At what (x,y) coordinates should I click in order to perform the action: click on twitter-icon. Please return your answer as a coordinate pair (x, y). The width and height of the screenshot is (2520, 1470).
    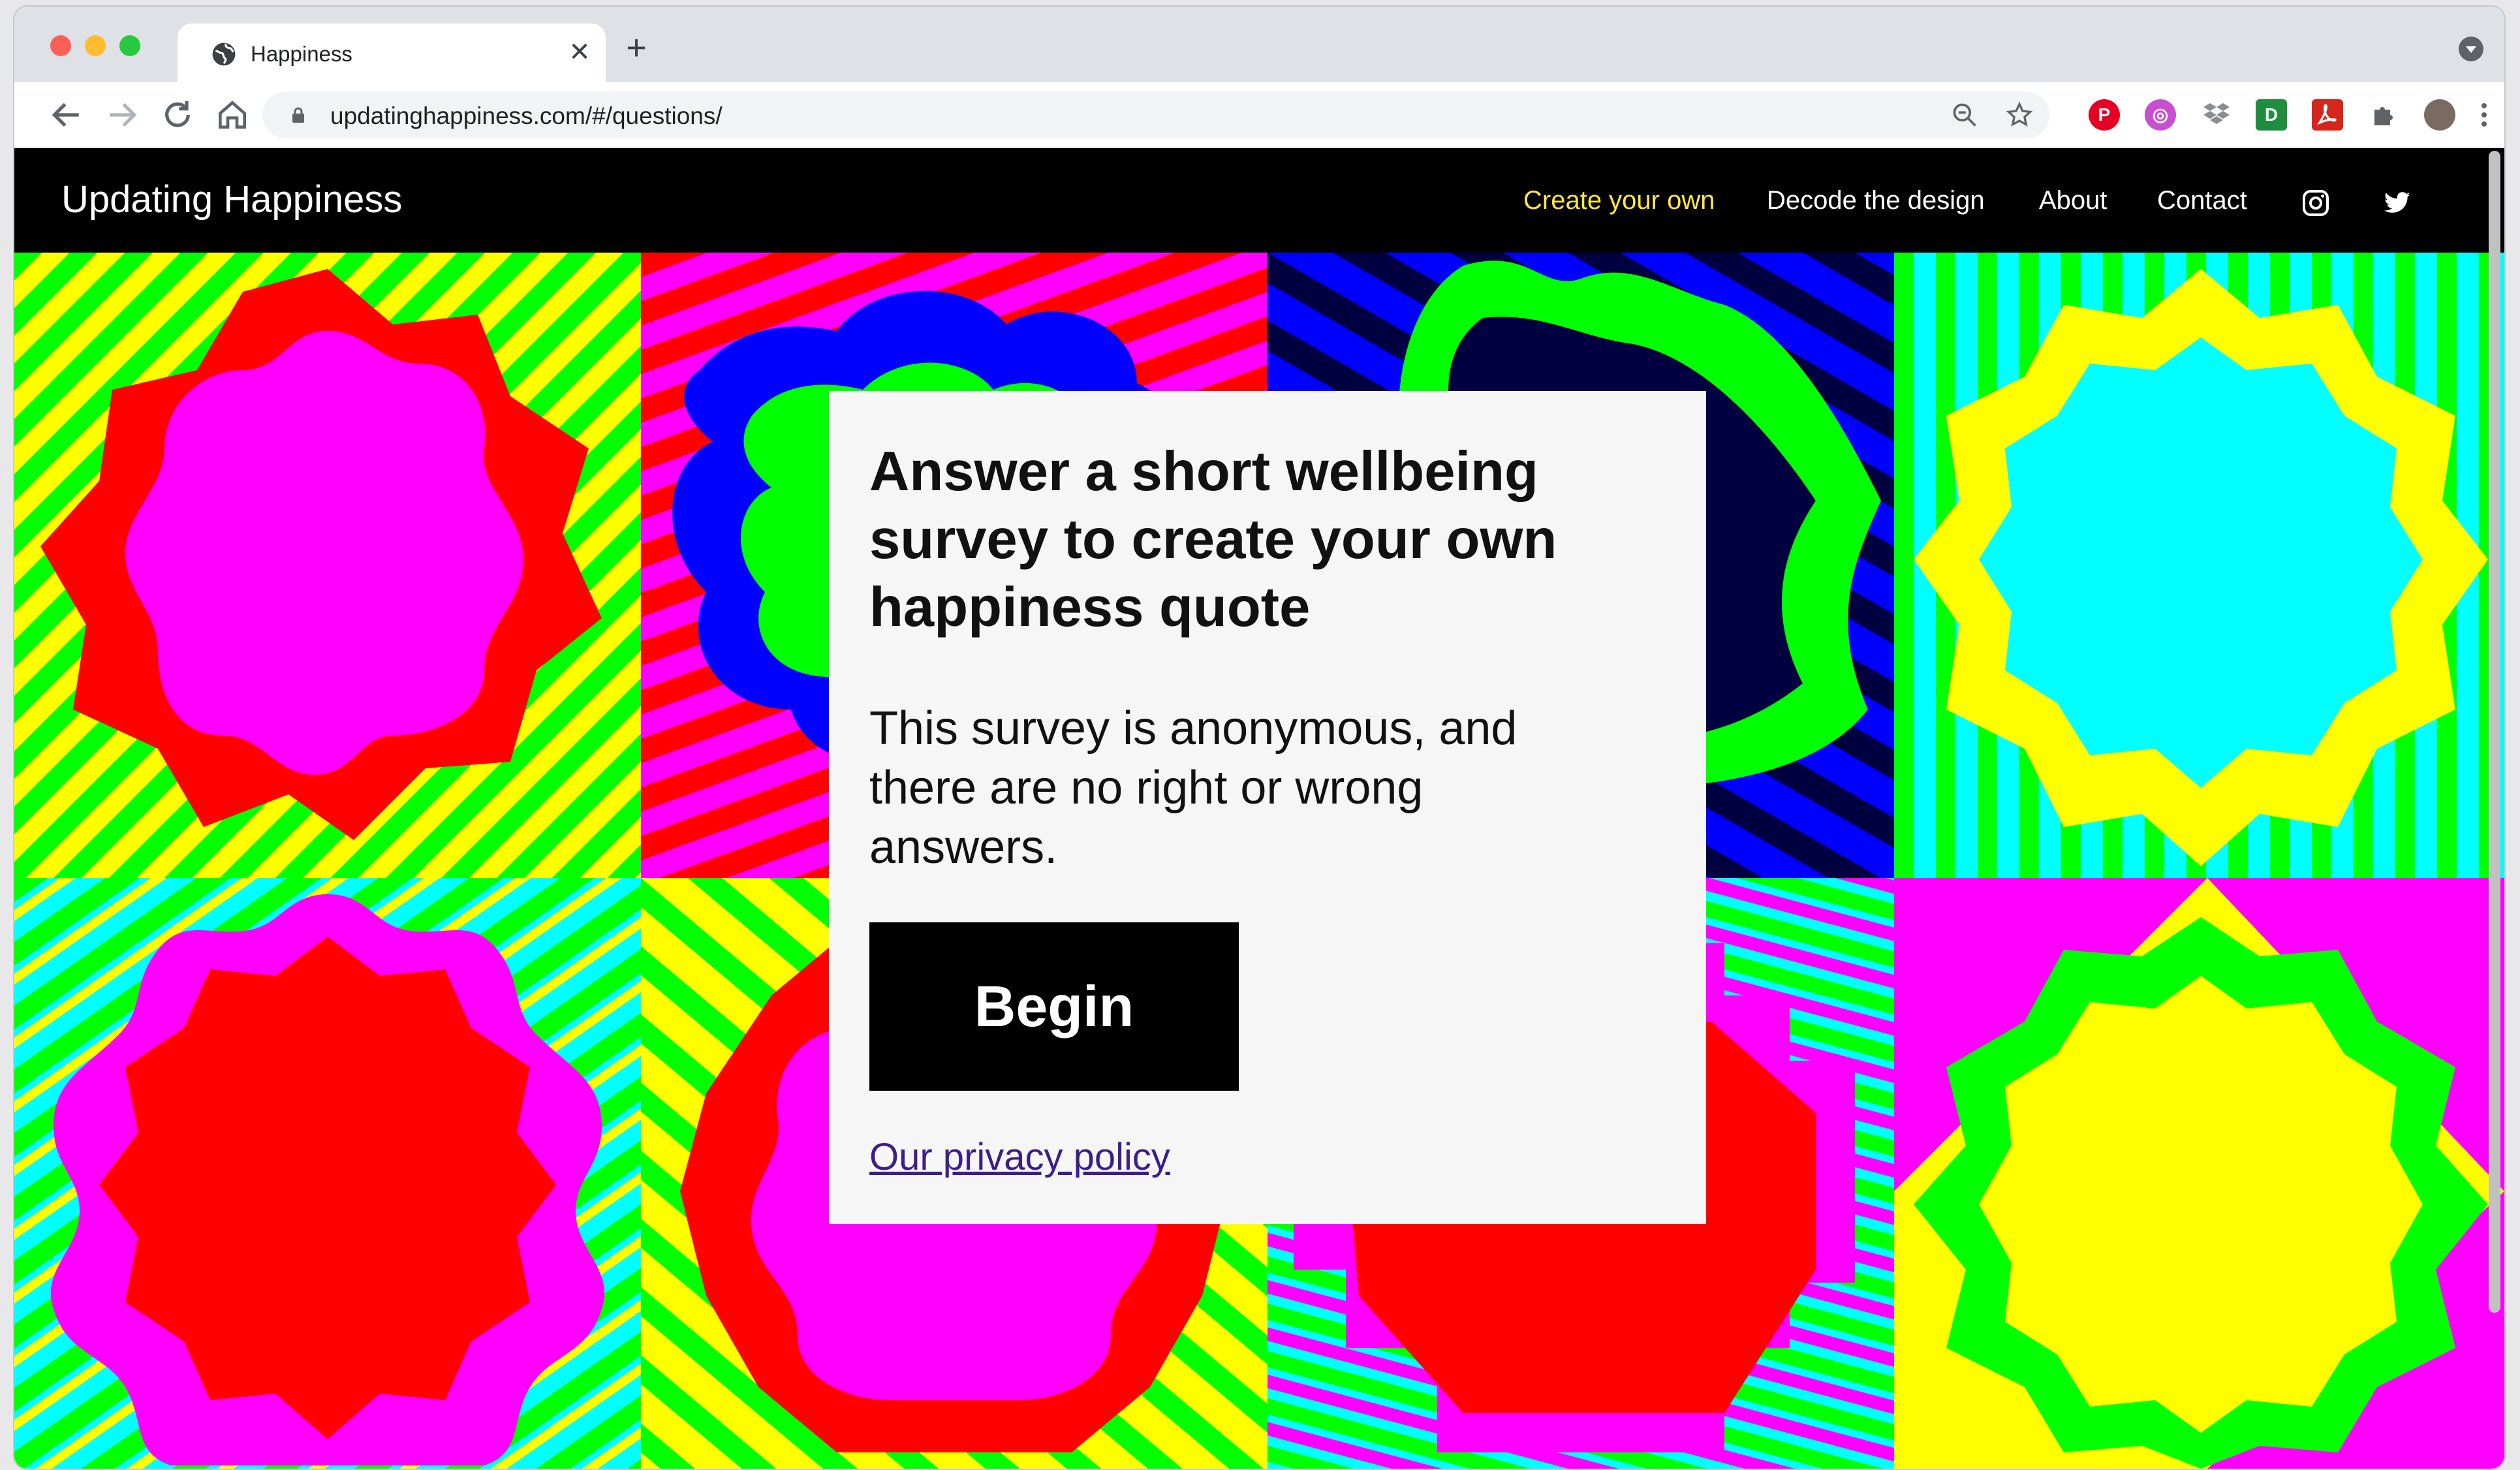
    Looking at the image, I should click on (2398, 203).